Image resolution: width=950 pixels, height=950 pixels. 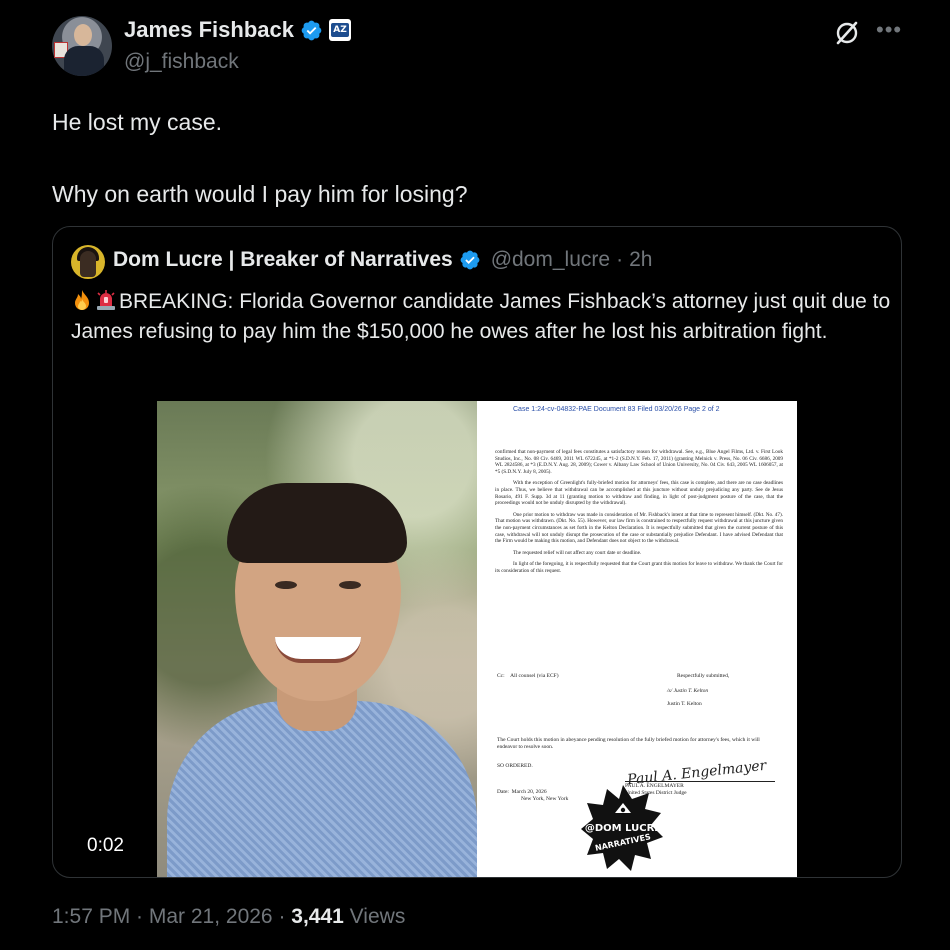 I want to click on document-signer: Justin T. Kelton, so click(x=684, y=704).